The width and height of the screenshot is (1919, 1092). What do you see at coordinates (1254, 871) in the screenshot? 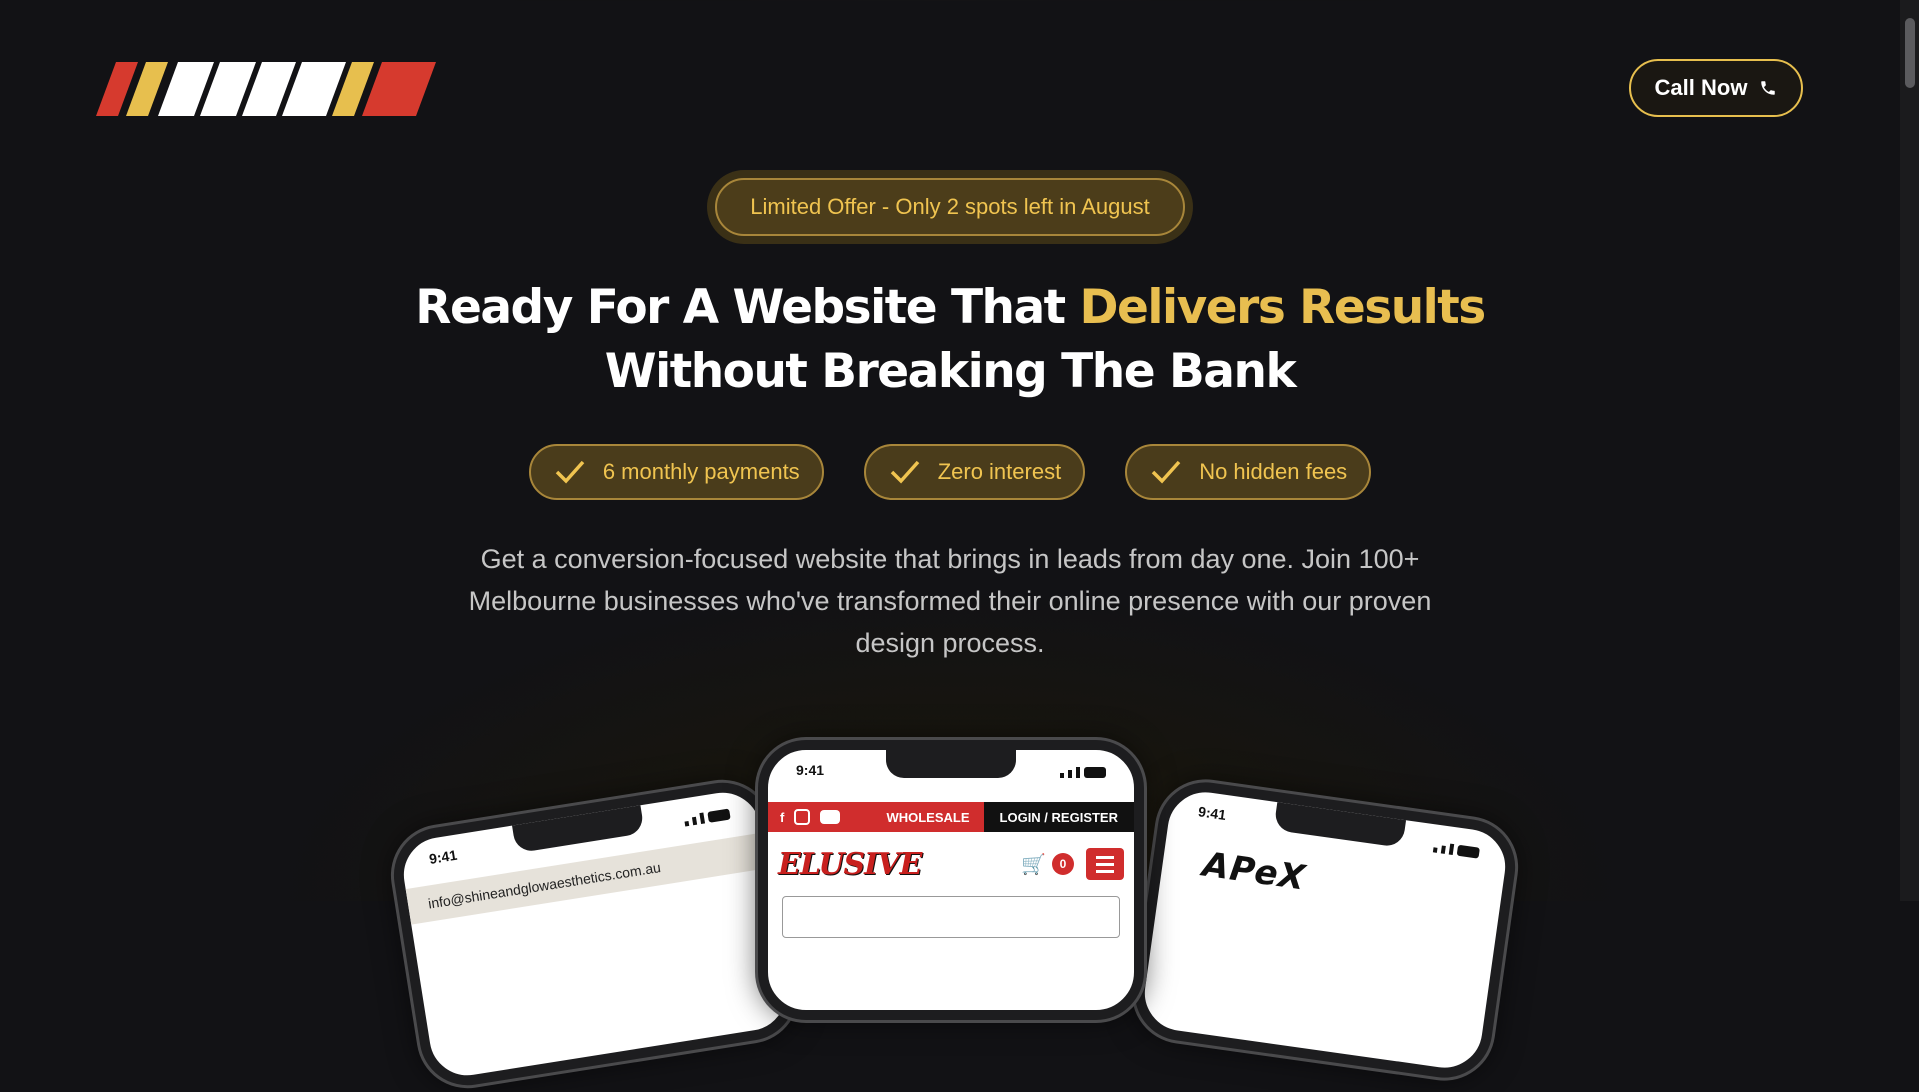
I see `apex-logo: APeX` at bounding box center [1254, 871].